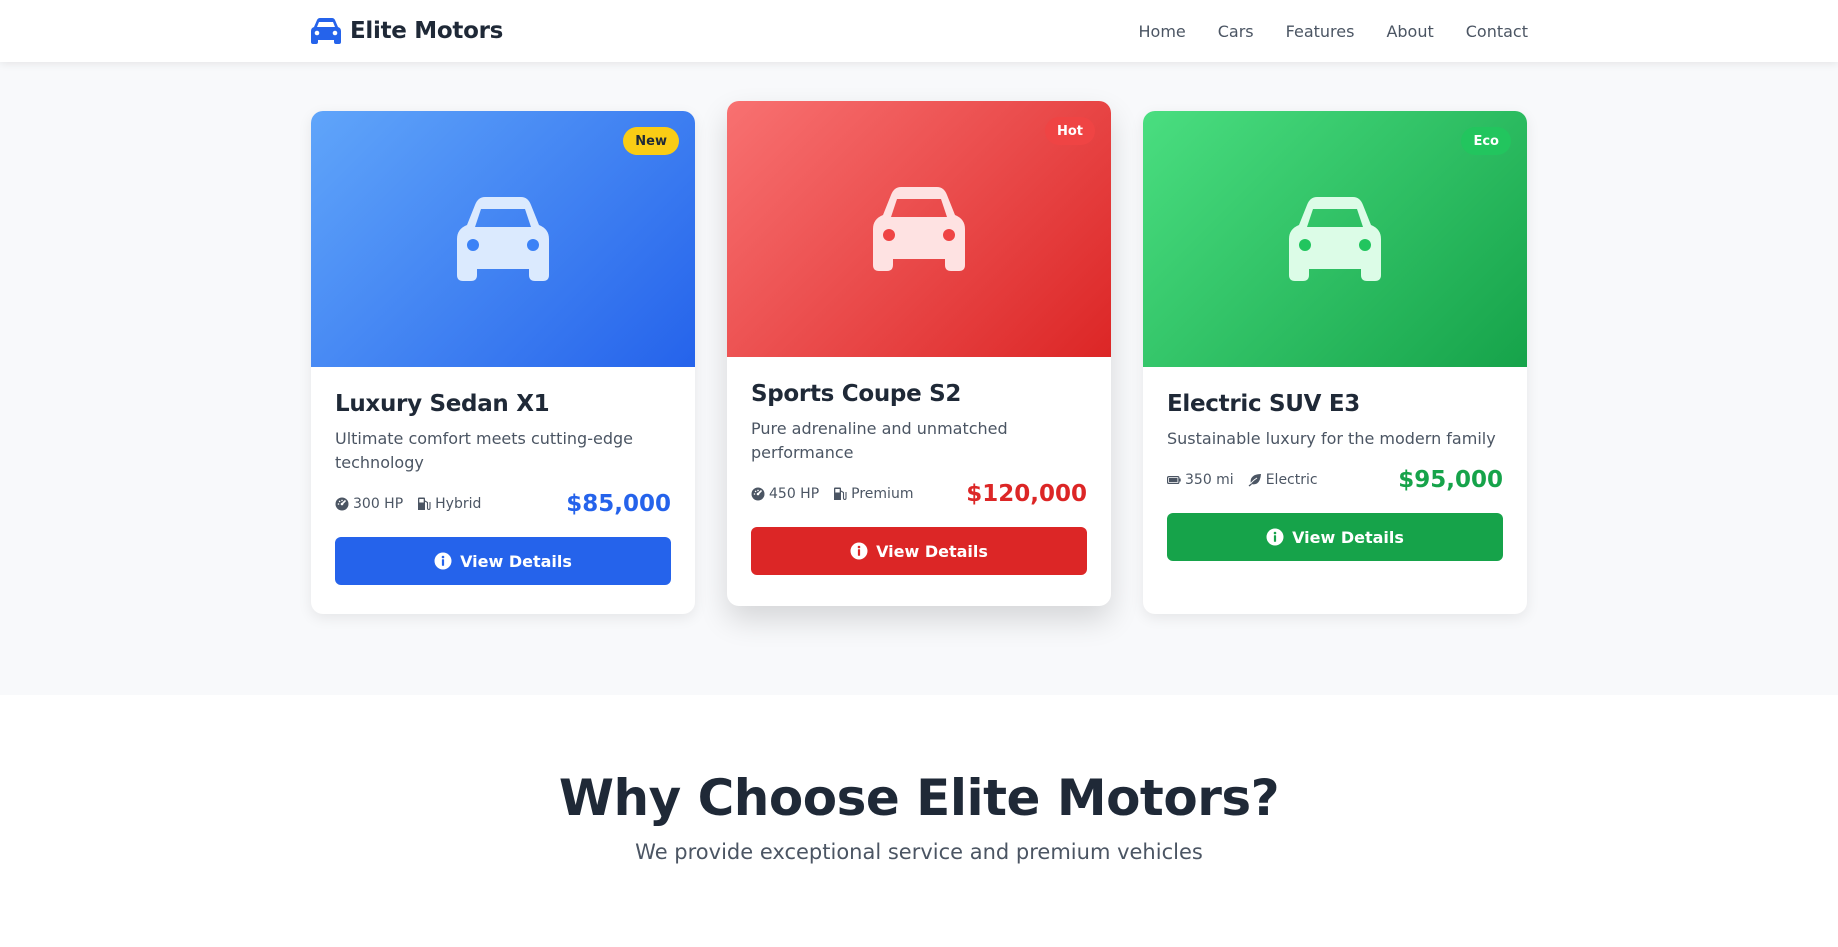  I want to click on leaf-icon, so click(1254, 480).